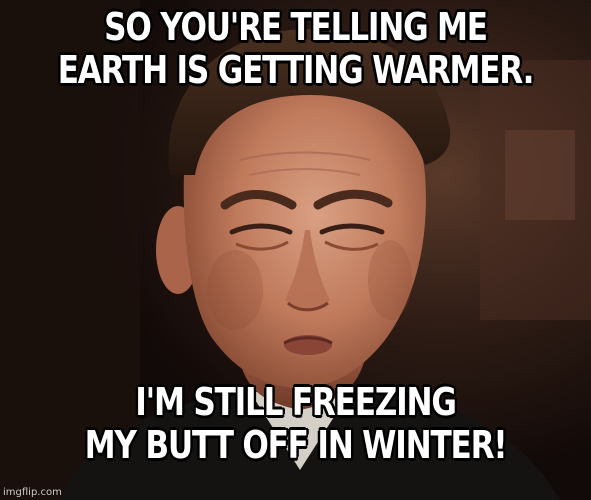  I want to click on top-caption-line-1: SO YOU'RE TELLING ME, so click(296, 27).